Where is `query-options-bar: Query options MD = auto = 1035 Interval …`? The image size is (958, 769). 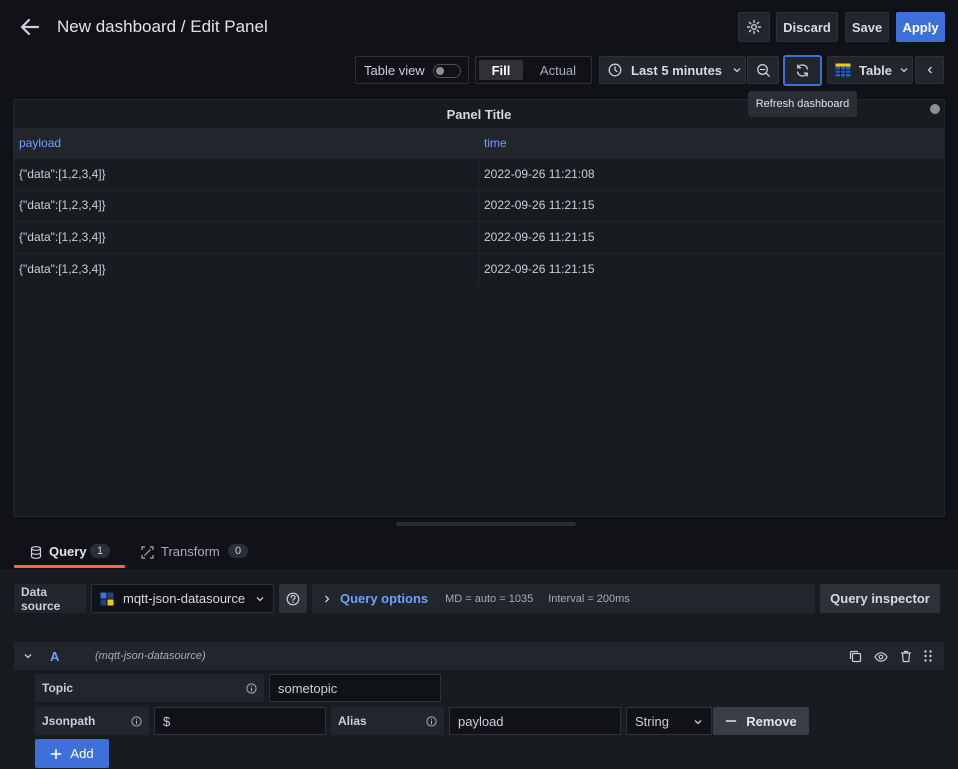 query-options-bar: Query options MD = auto = 1035 Interval … is located at coordinates (563, 598).